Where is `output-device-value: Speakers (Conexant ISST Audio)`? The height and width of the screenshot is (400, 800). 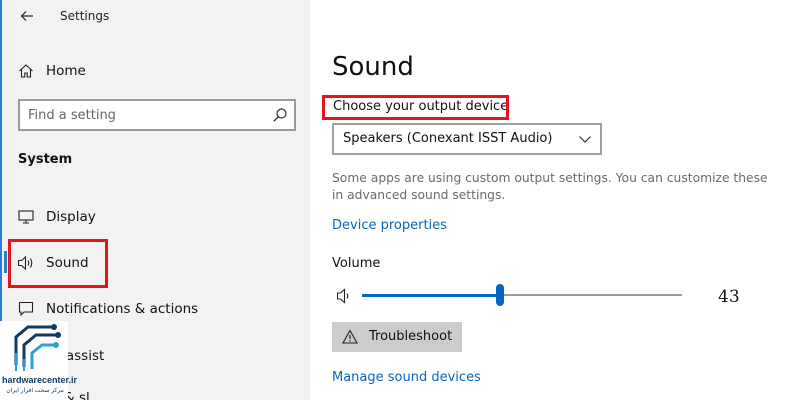
output-device-value: Speakers (Conexant ISST Audio) is located at coordinates (448, 138).